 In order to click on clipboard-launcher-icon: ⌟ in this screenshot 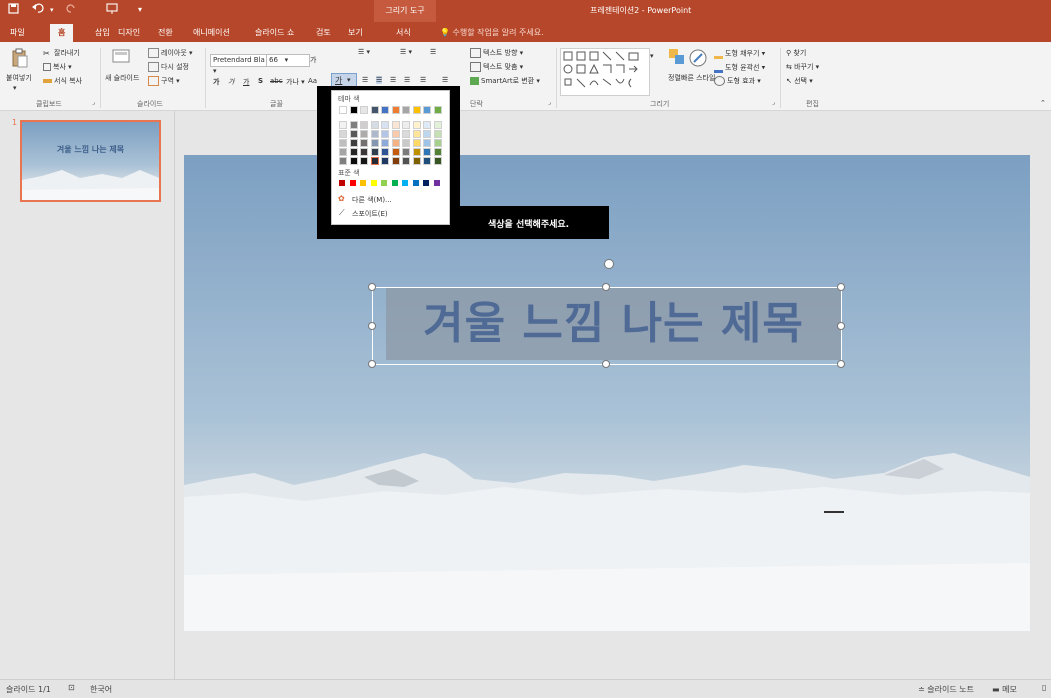, I will do `click(93, 102)`.